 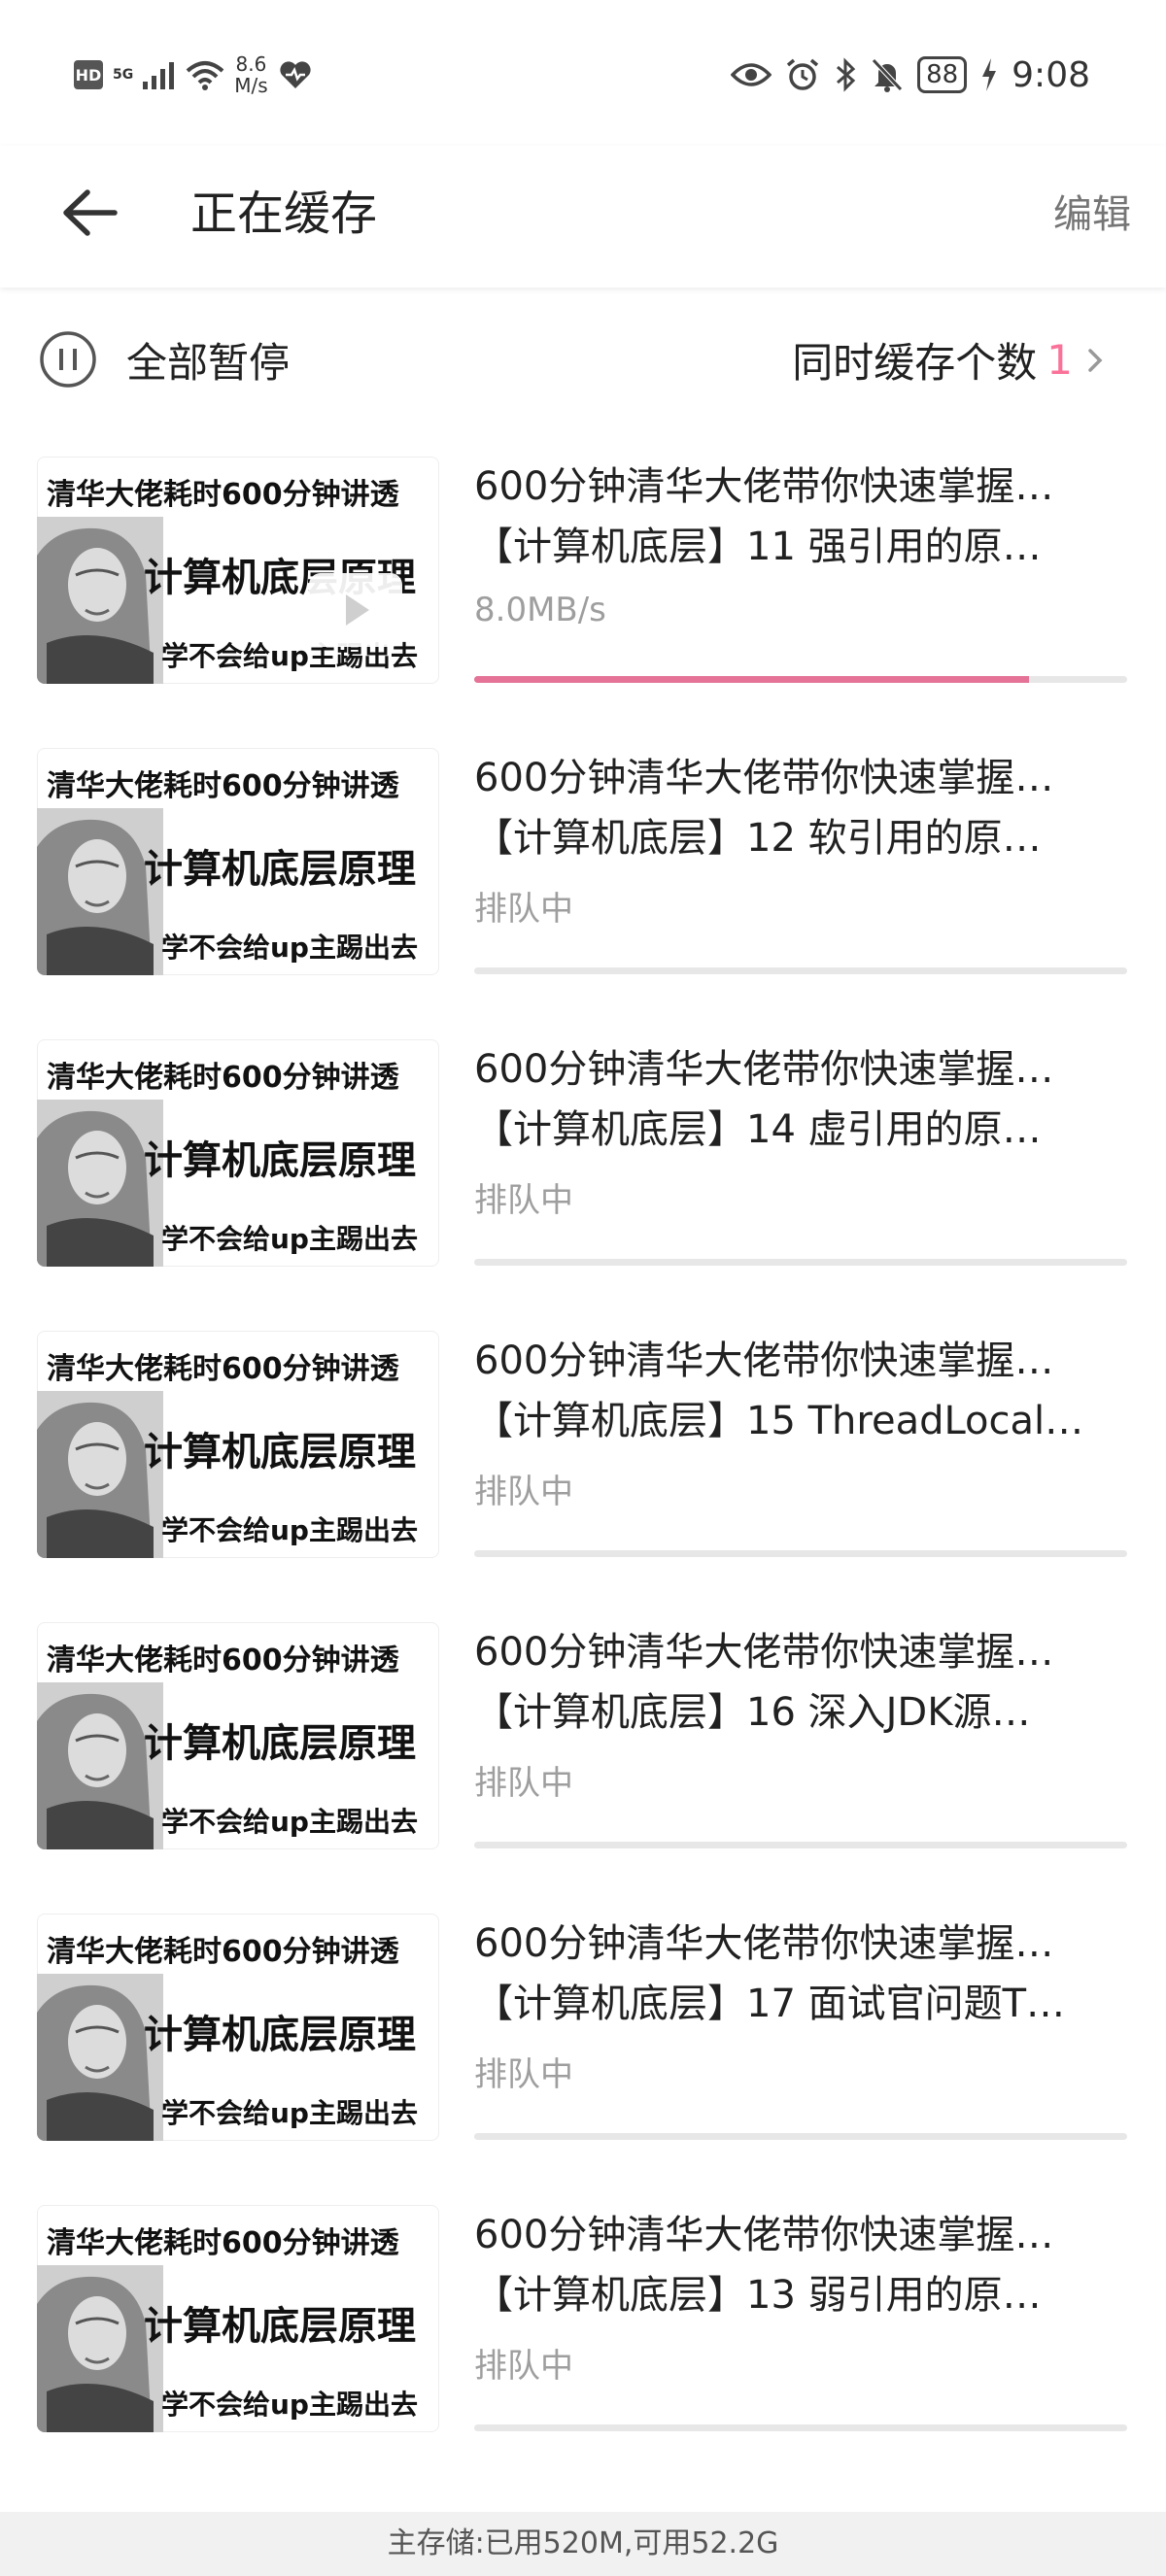 I want to click on alarm-icon, so click(x=802, y=74).